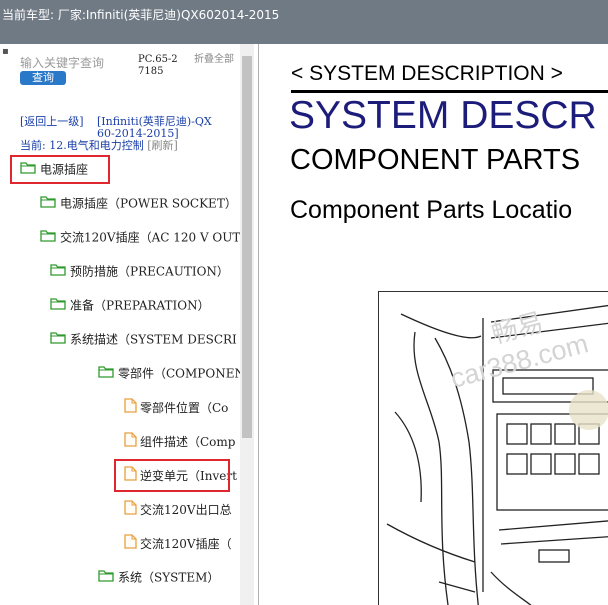  I want to click on tree-item: 组件描述（Comp, so click(179, 441).